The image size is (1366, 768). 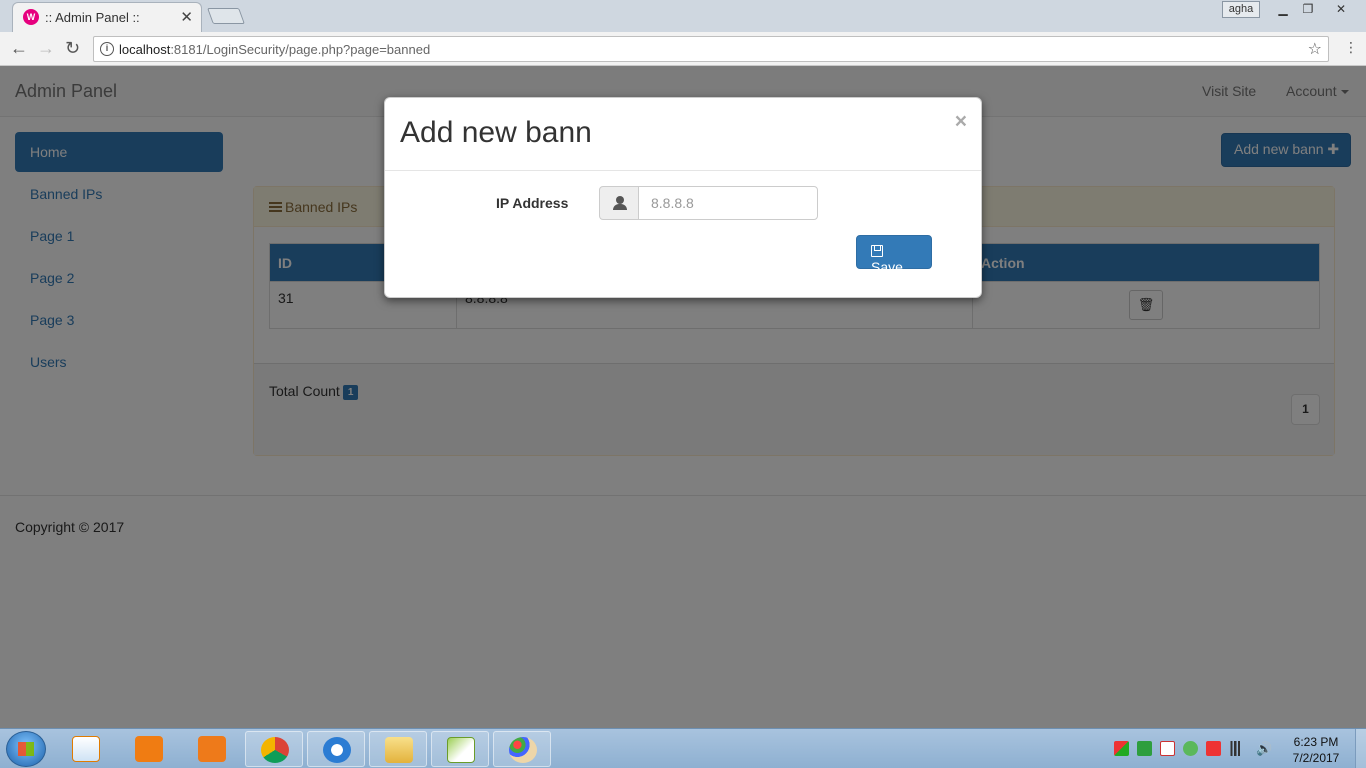 I want to click on taskbar-explorer, so click(x=398, y=749).